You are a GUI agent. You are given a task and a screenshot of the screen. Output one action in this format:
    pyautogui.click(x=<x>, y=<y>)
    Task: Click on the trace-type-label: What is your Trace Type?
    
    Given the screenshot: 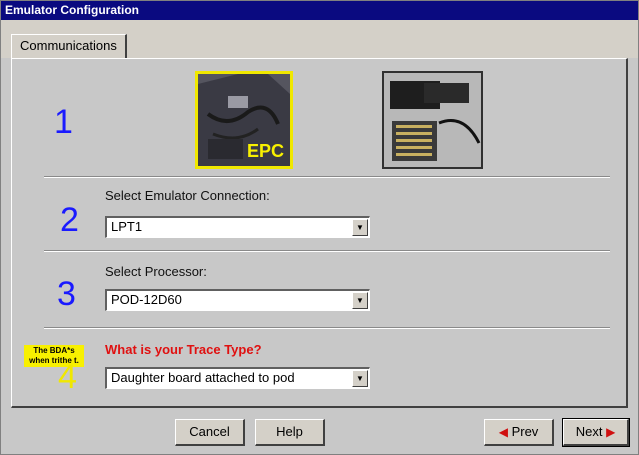 What is the action you would take?
    pyautogui.click(x=183, y=349)
    